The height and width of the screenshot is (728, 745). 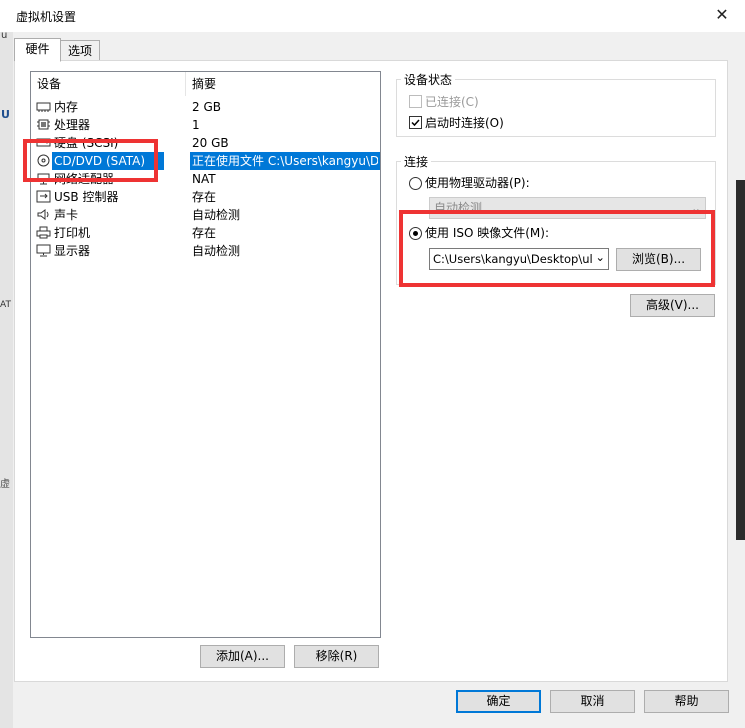 What do you see at coordinates (5, 305) in the screenshot?
I see `background-text-3: AT` at bounding box center [5, 305].